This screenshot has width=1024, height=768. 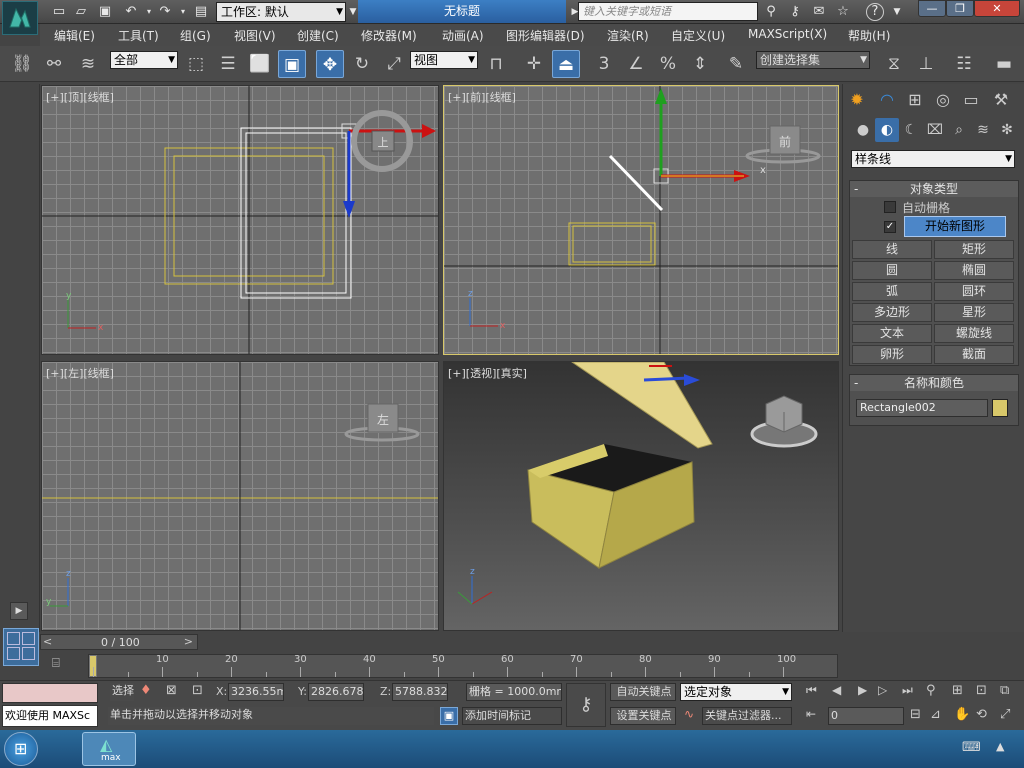 What do you see at coordinates (892, 249) in the screenshot?
I see `shape-line-button: 线` at bounding box center [892, 249].